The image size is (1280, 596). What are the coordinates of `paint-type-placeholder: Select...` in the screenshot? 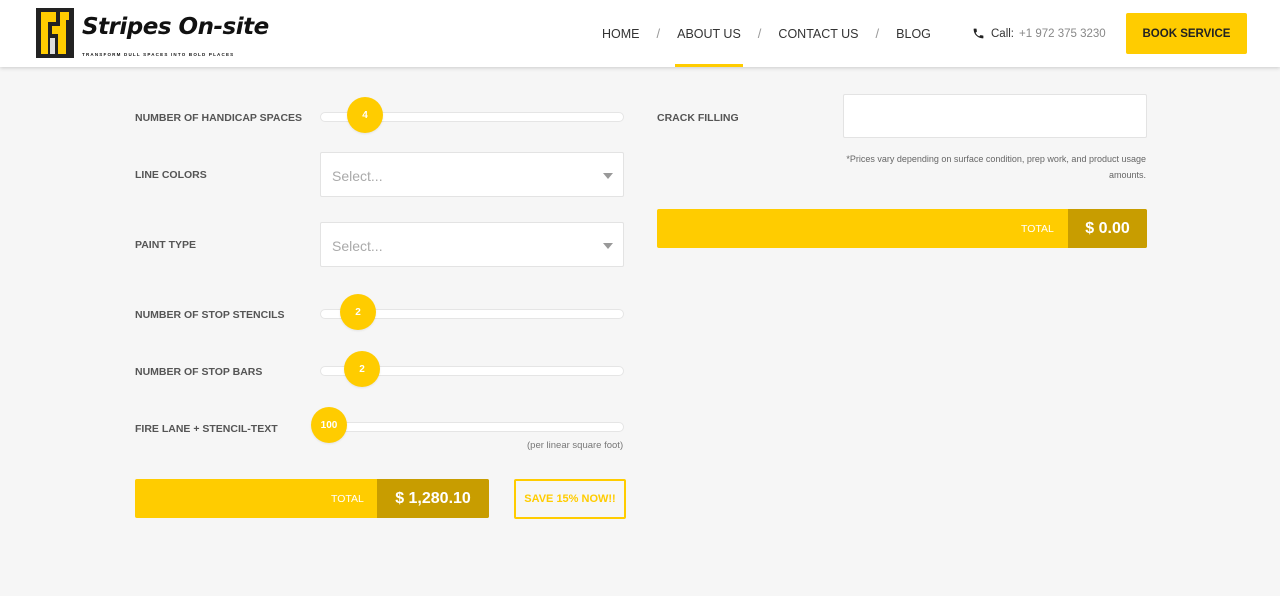 It's located at (357, 246).